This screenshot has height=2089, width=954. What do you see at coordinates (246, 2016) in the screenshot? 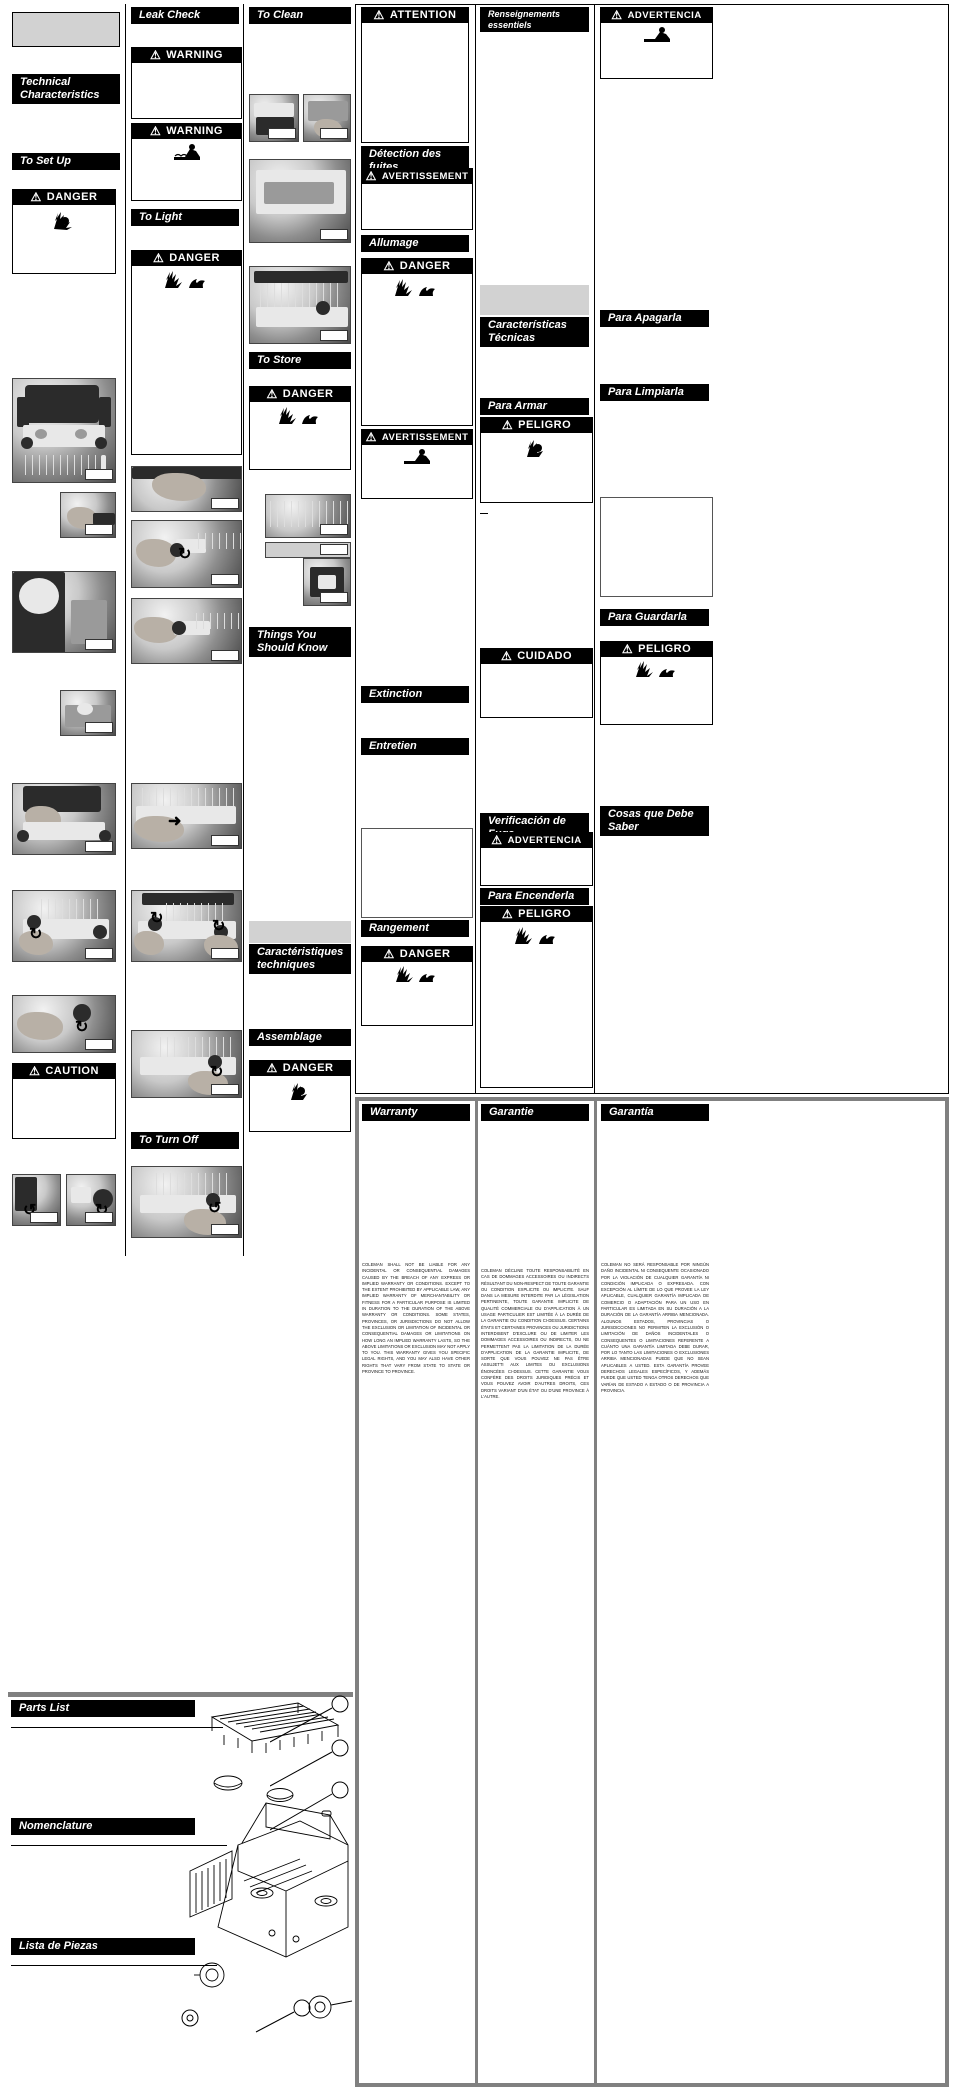
I see `parts-callout-leaders-lower` at bounding box center [246, 2016].